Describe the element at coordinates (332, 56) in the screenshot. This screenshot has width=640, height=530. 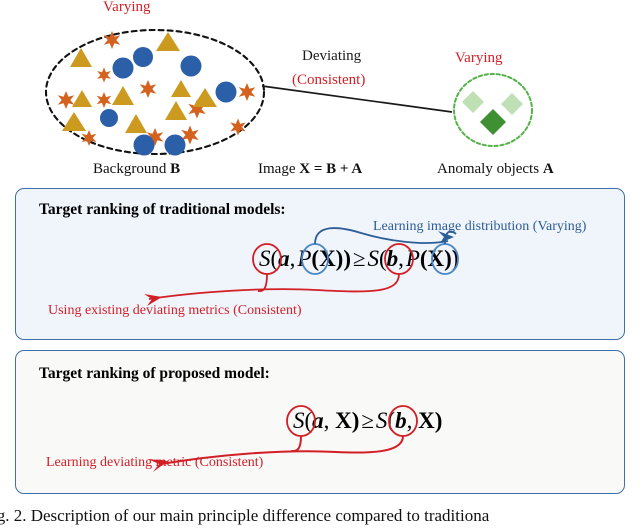
I see `deviating-label: Deviating` at that location.